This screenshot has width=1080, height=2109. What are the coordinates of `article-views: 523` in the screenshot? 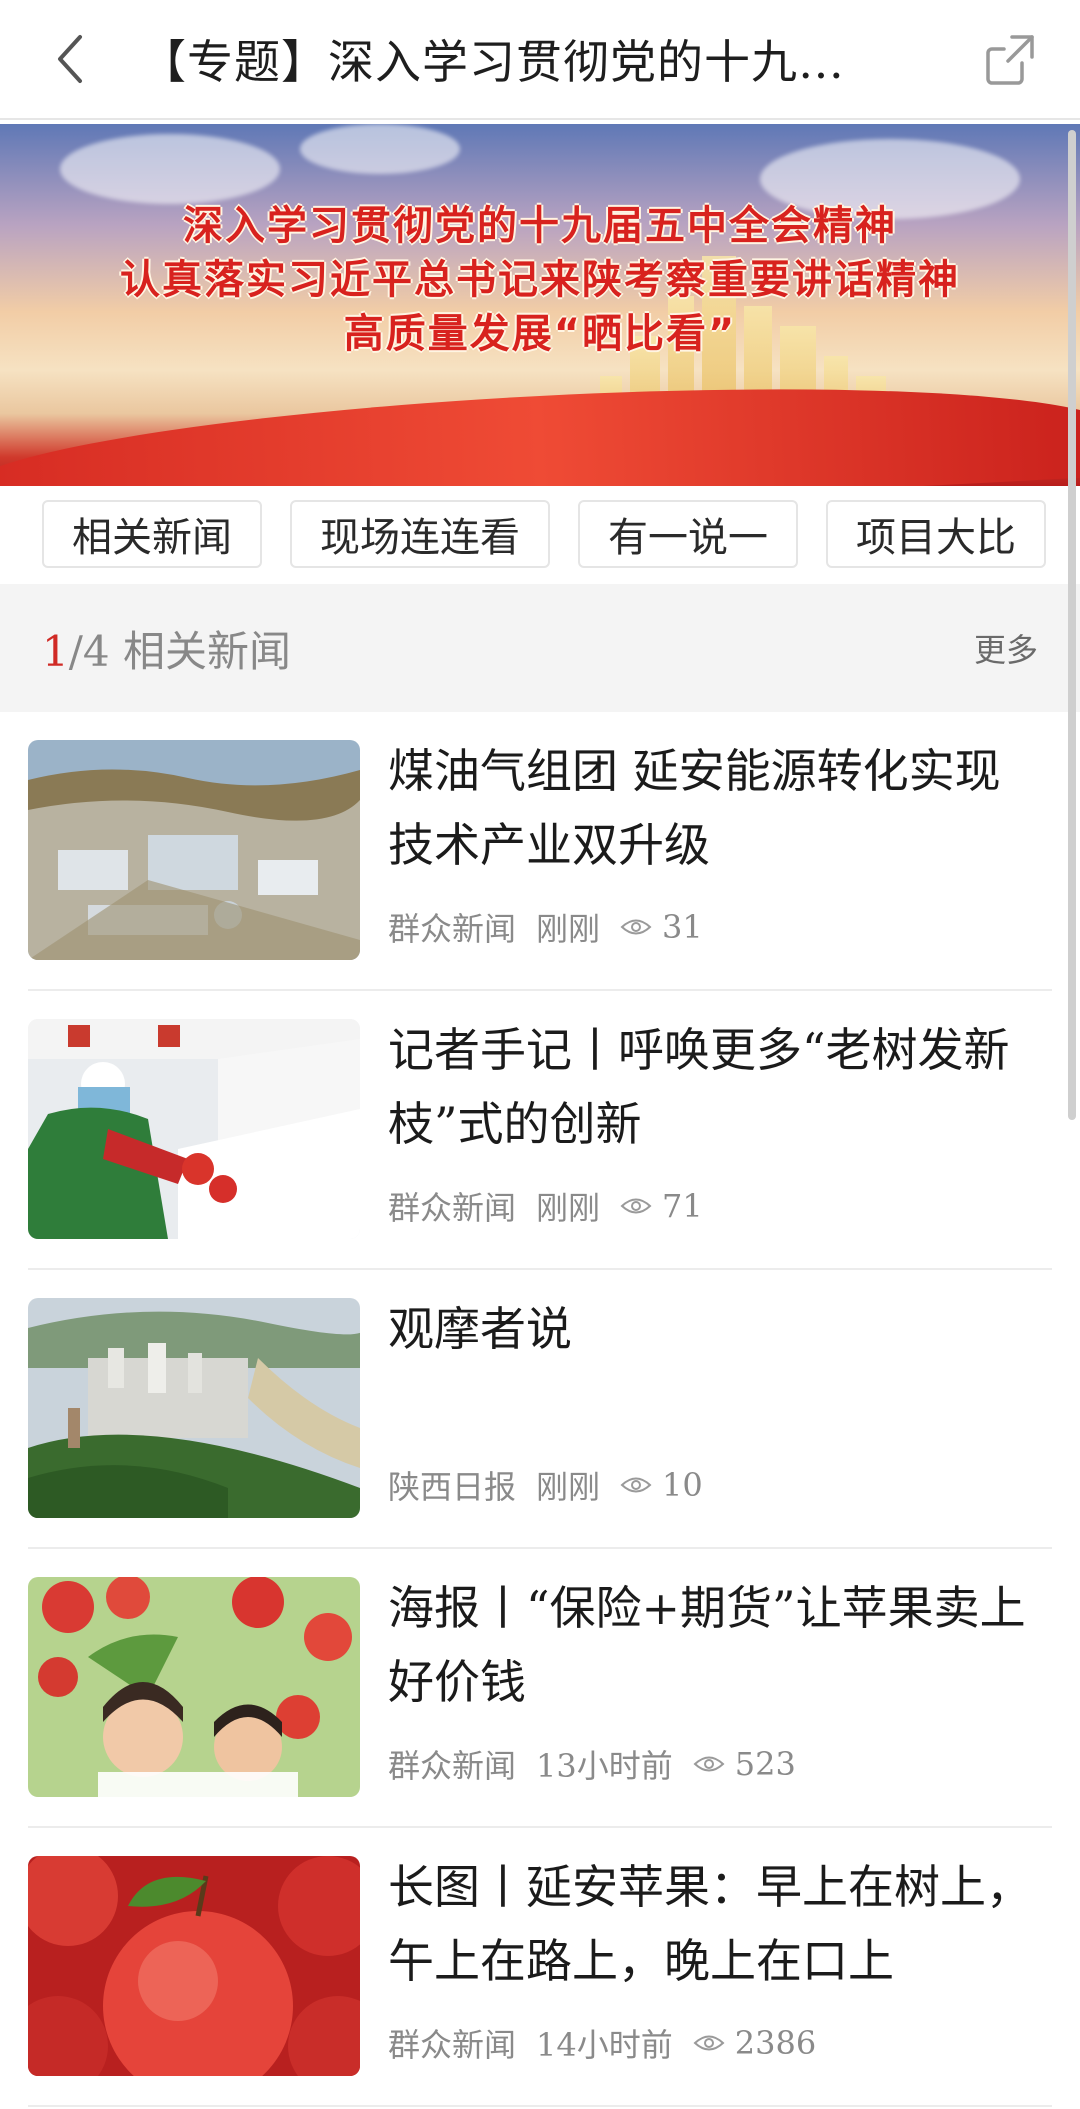 It's located at (744, 1764).